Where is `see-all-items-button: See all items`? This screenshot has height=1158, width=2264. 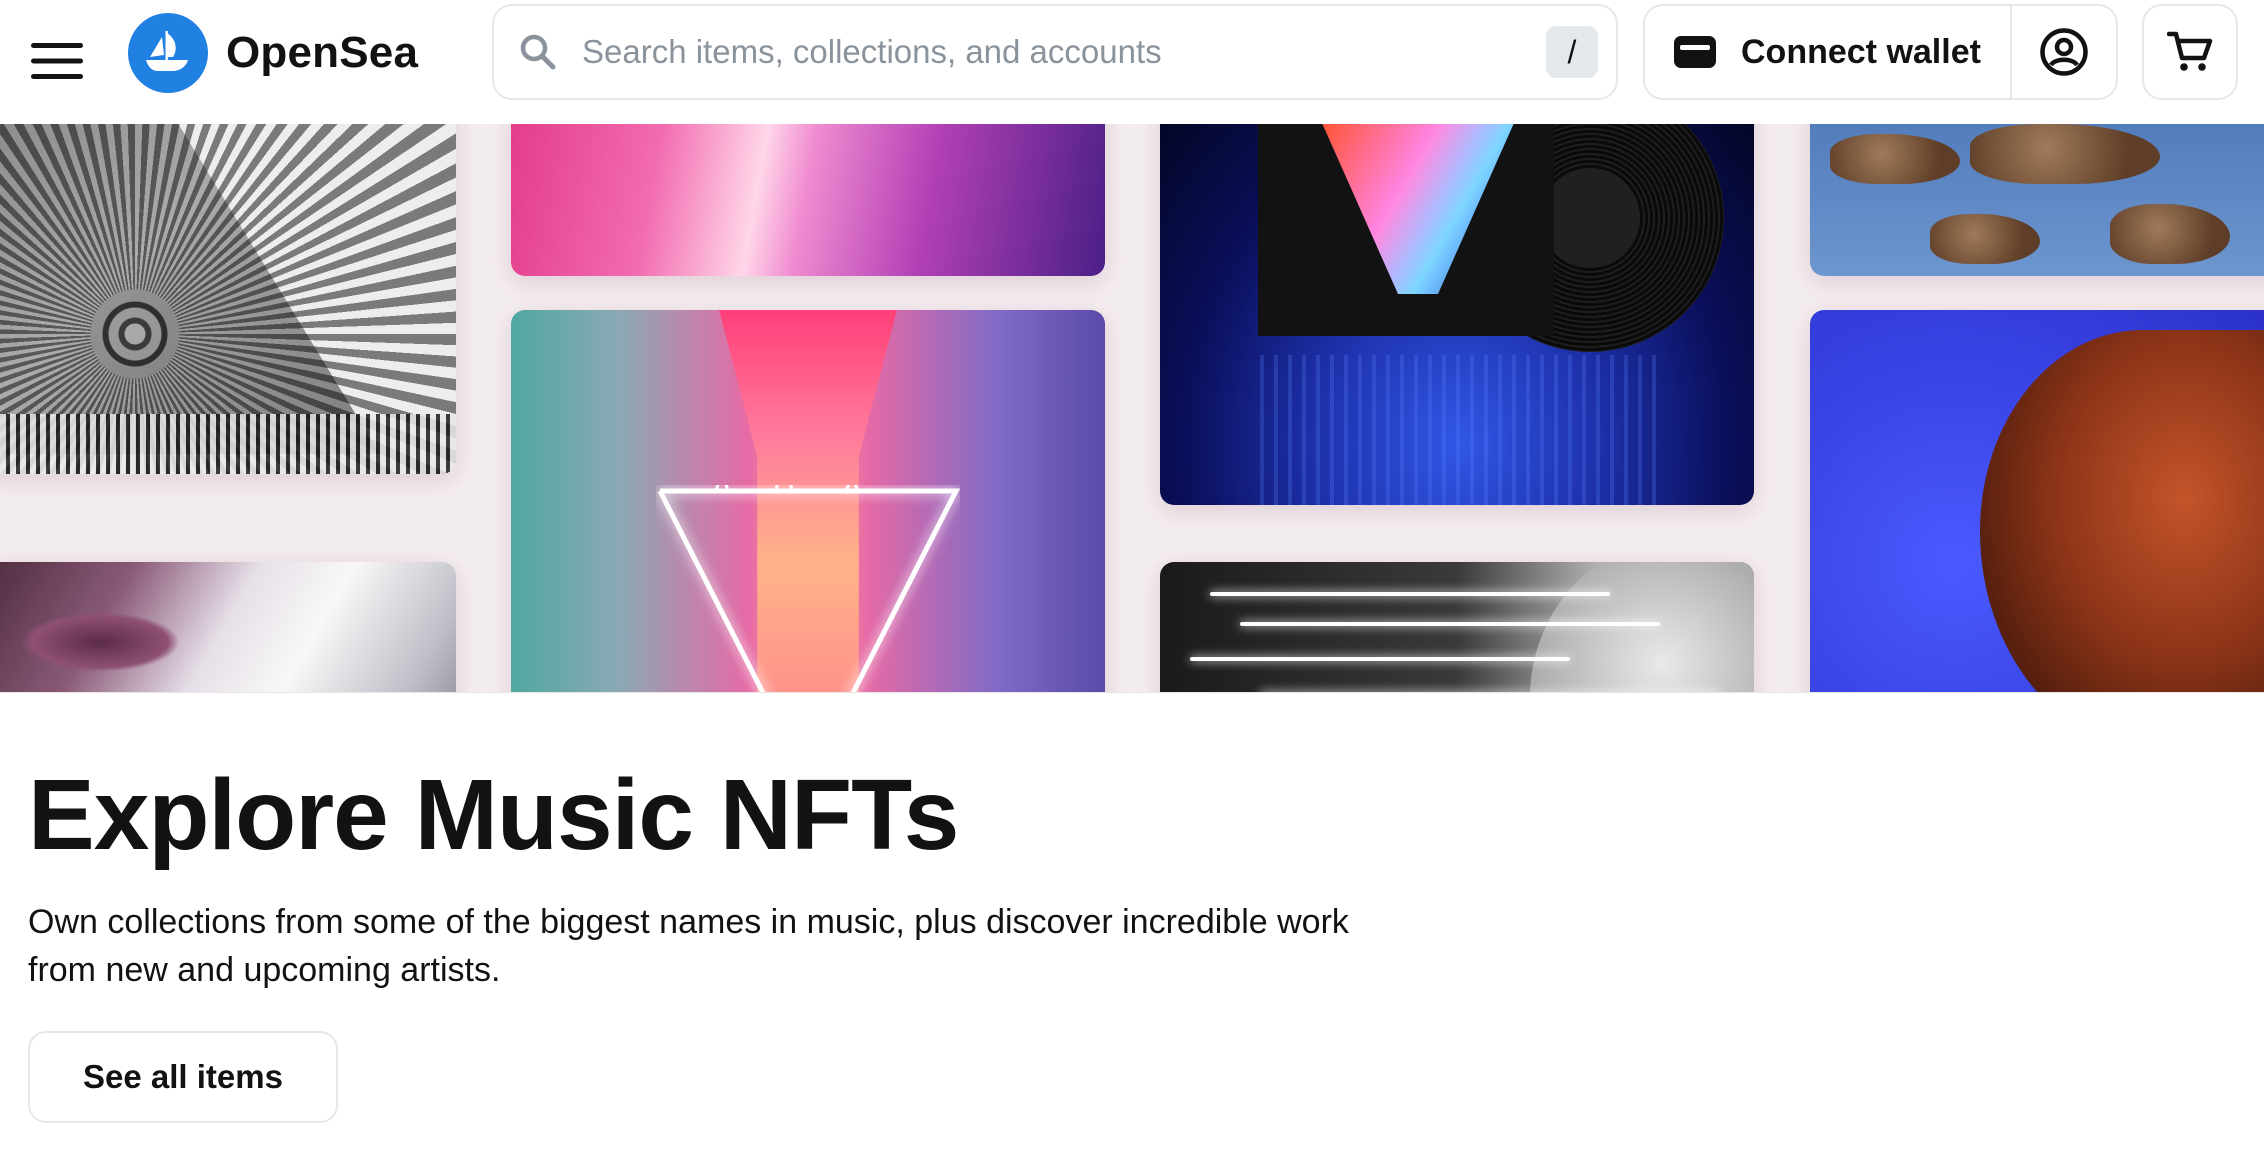 see-all-items-button: See all items is located at coordinates (183, 1077).